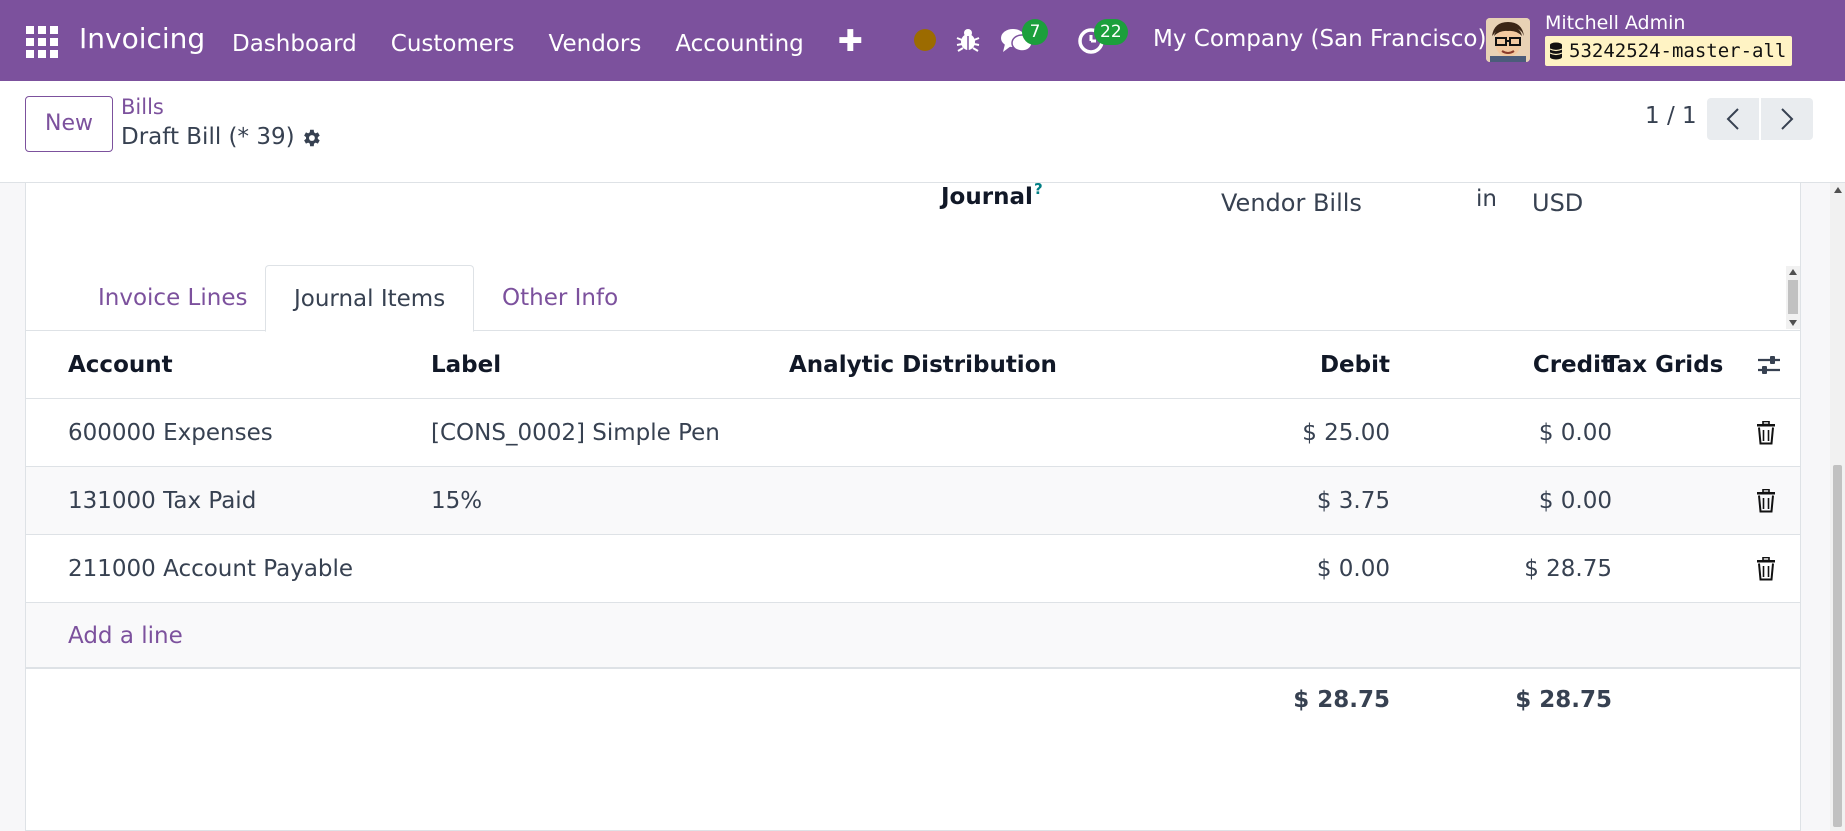 The width and height of the screenshot is (1845, 831). I want to click on column-label: Label, so click(466, 365).